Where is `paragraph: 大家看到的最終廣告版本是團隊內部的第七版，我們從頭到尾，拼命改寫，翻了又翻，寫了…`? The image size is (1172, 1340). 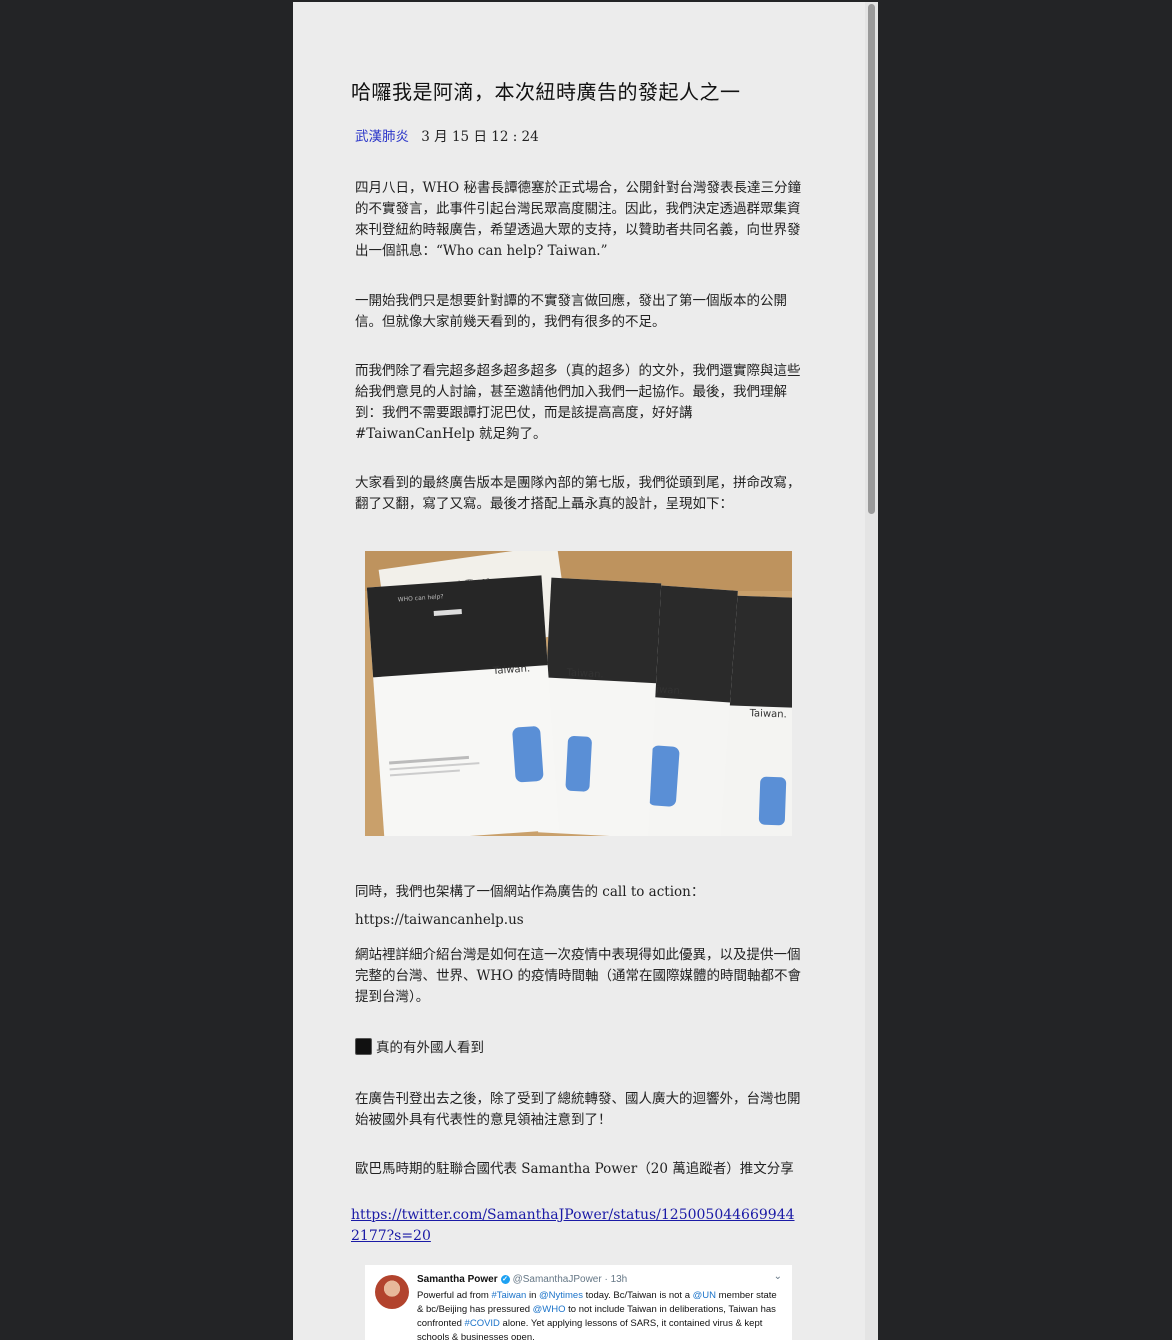 paragraph: 大家看到的最終廣告版本是團隊內部的第七版，我們從頭到尾，拼命改寫，翻了又翻，寫了… is located at coordinates (578, 493).